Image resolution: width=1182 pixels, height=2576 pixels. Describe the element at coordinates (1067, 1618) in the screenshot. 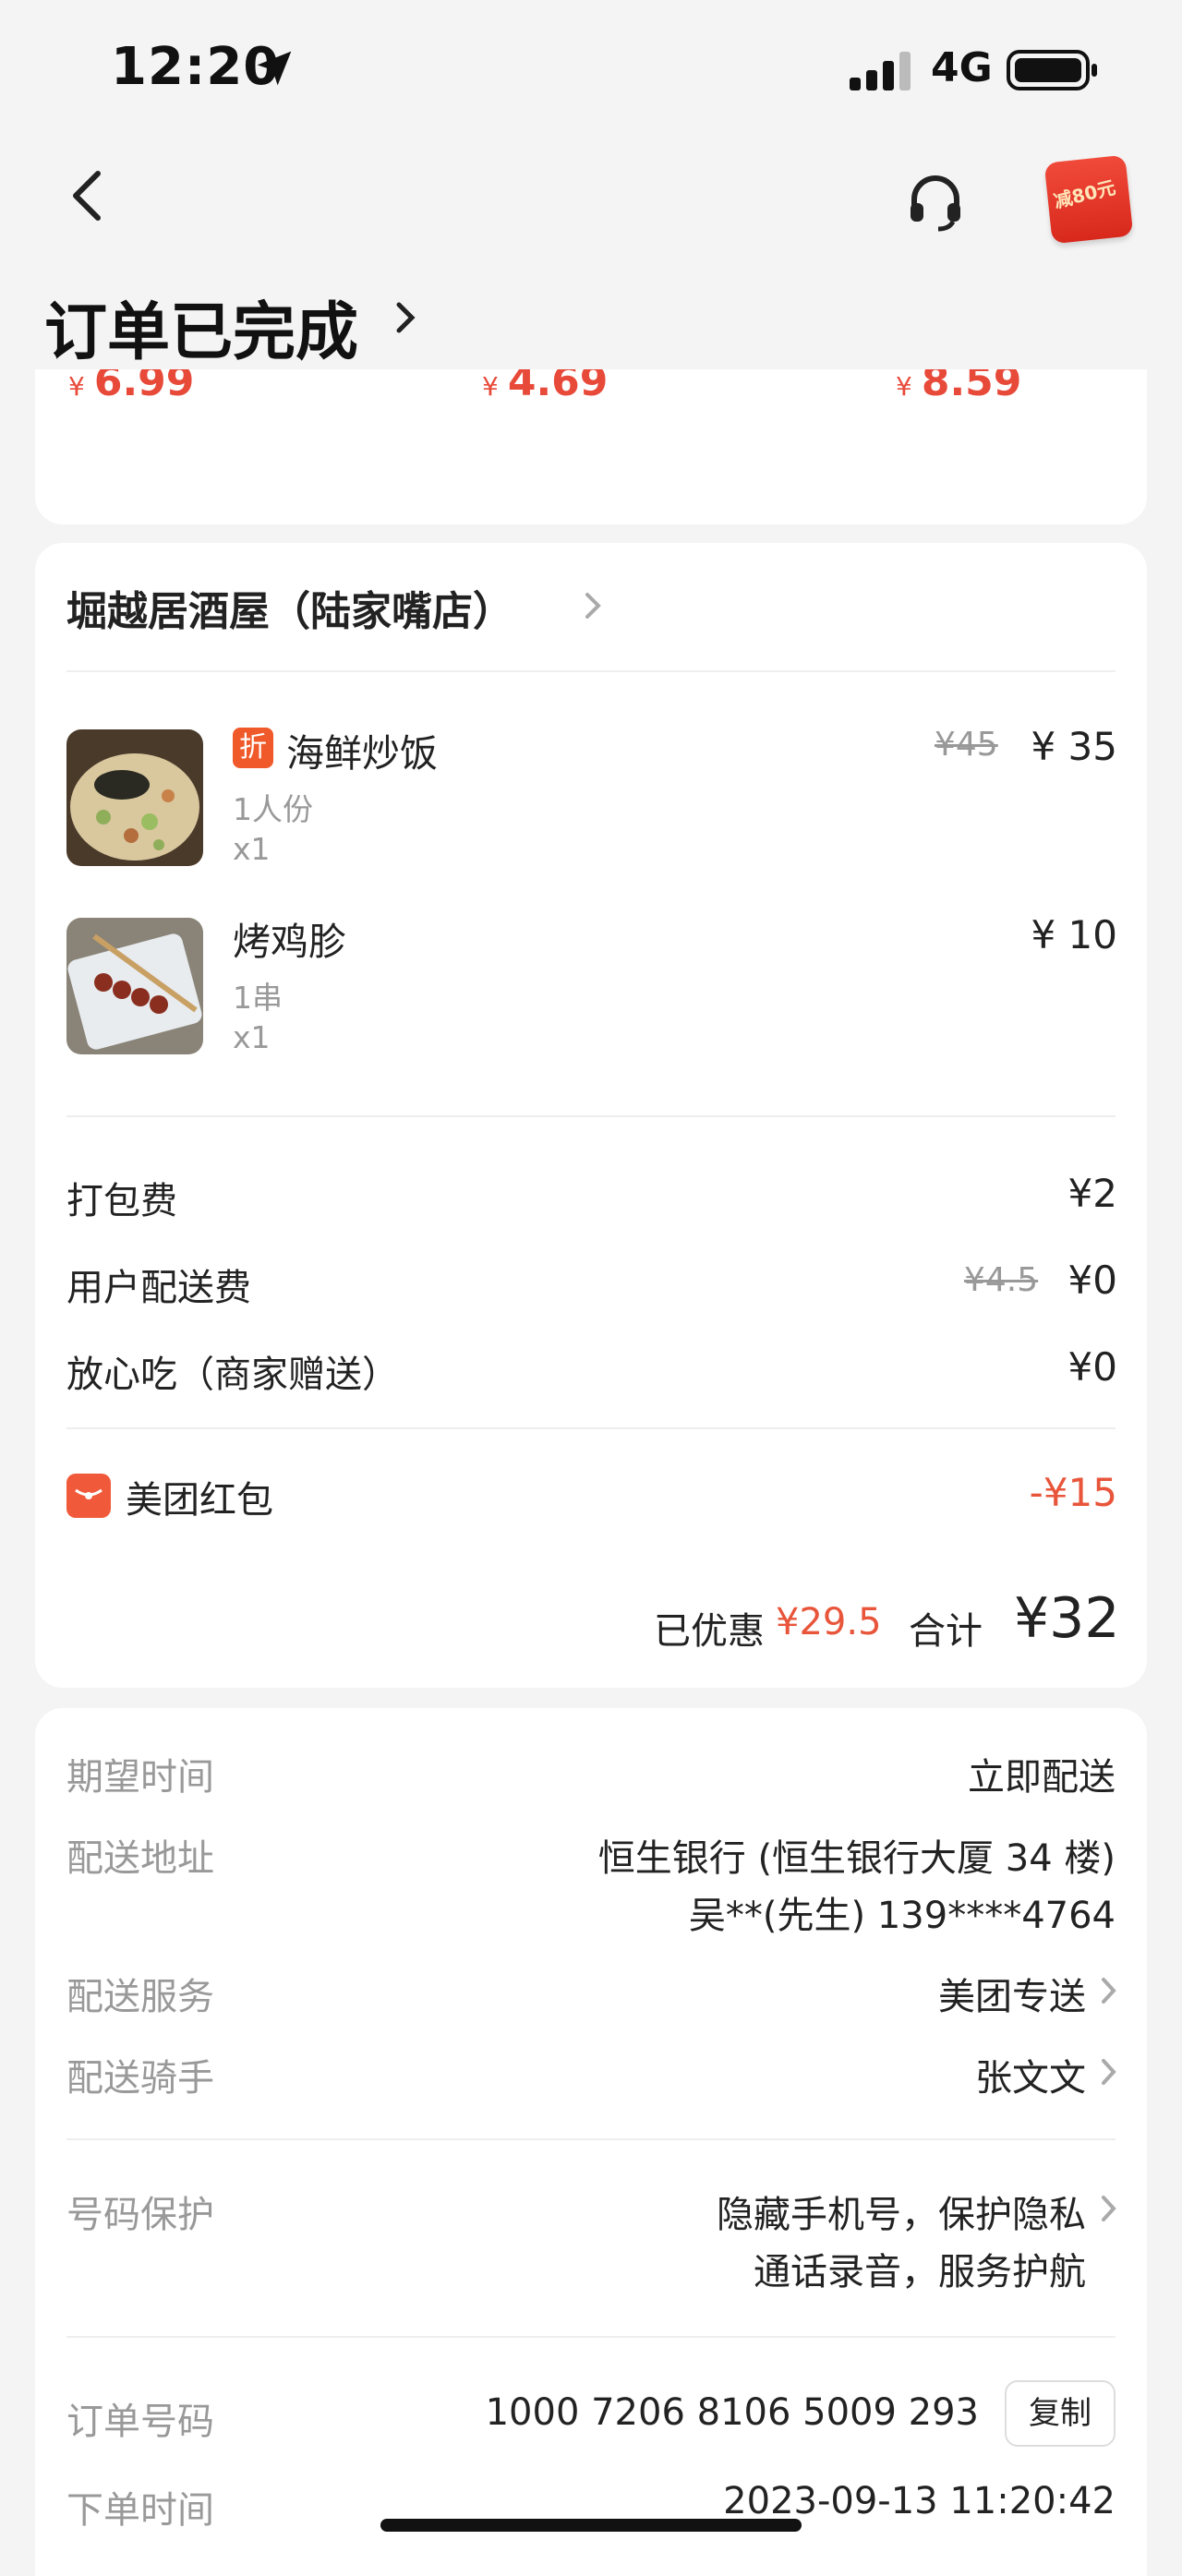

I see `total-value: ¥32` at that location.